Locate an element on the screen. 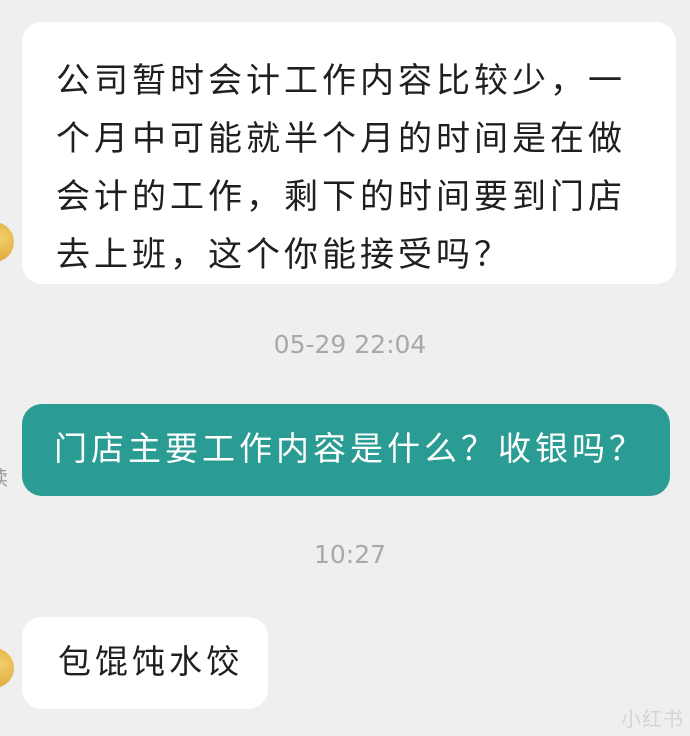 Image resolution: width=690 pixels, height=736 pixels. incoming-message-bubble: 包馄饨水饺 is located at coordinates (145, 663).